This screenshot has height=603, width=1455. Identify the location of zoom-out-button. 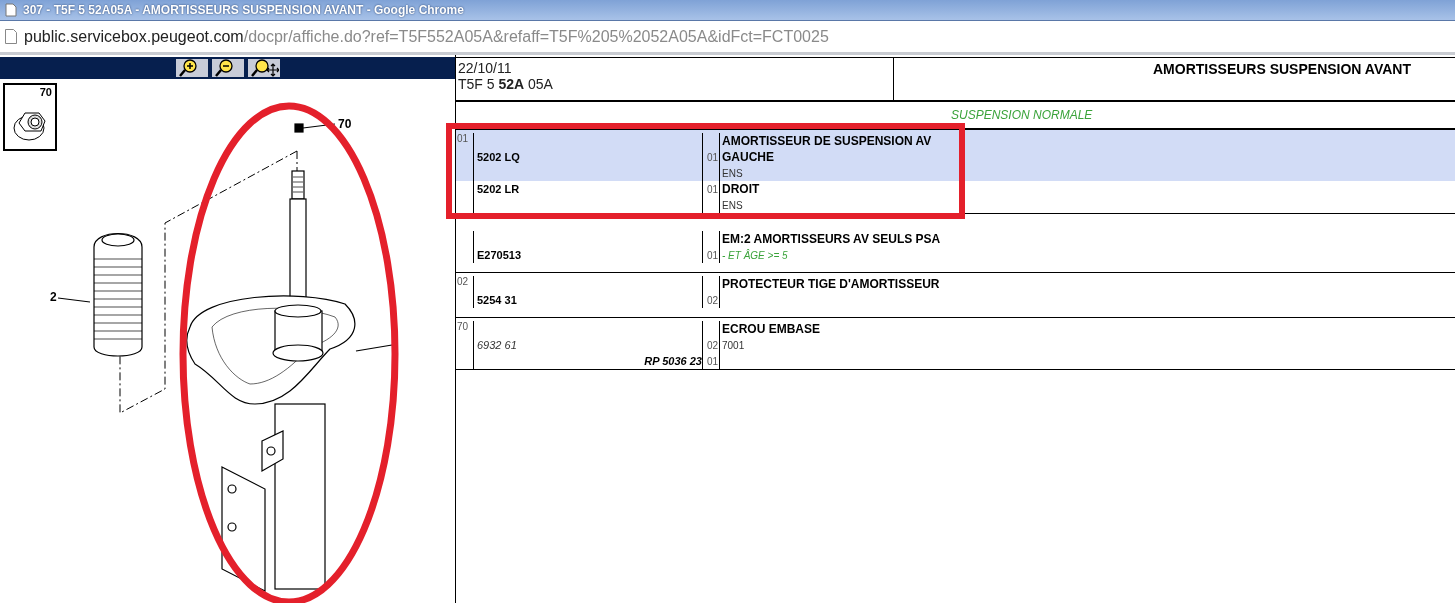
(227, 68).